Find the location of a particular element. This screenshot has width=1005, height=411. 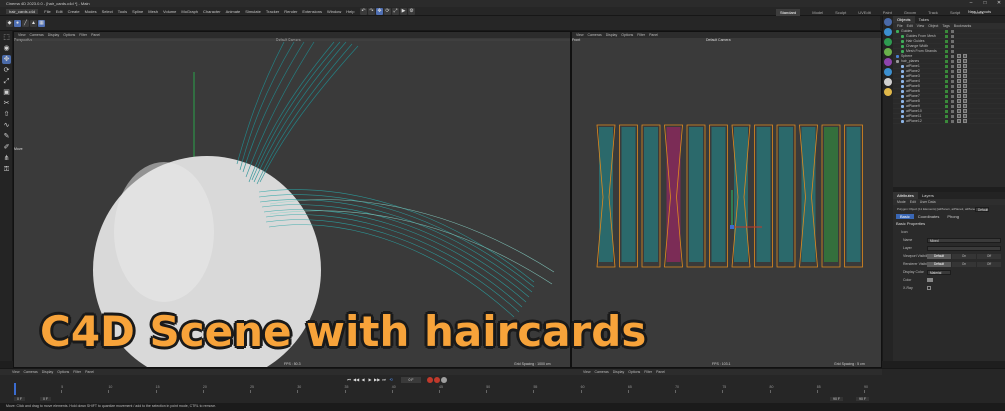

viewport-vis-default: Default is located at coordinates (939, 256).